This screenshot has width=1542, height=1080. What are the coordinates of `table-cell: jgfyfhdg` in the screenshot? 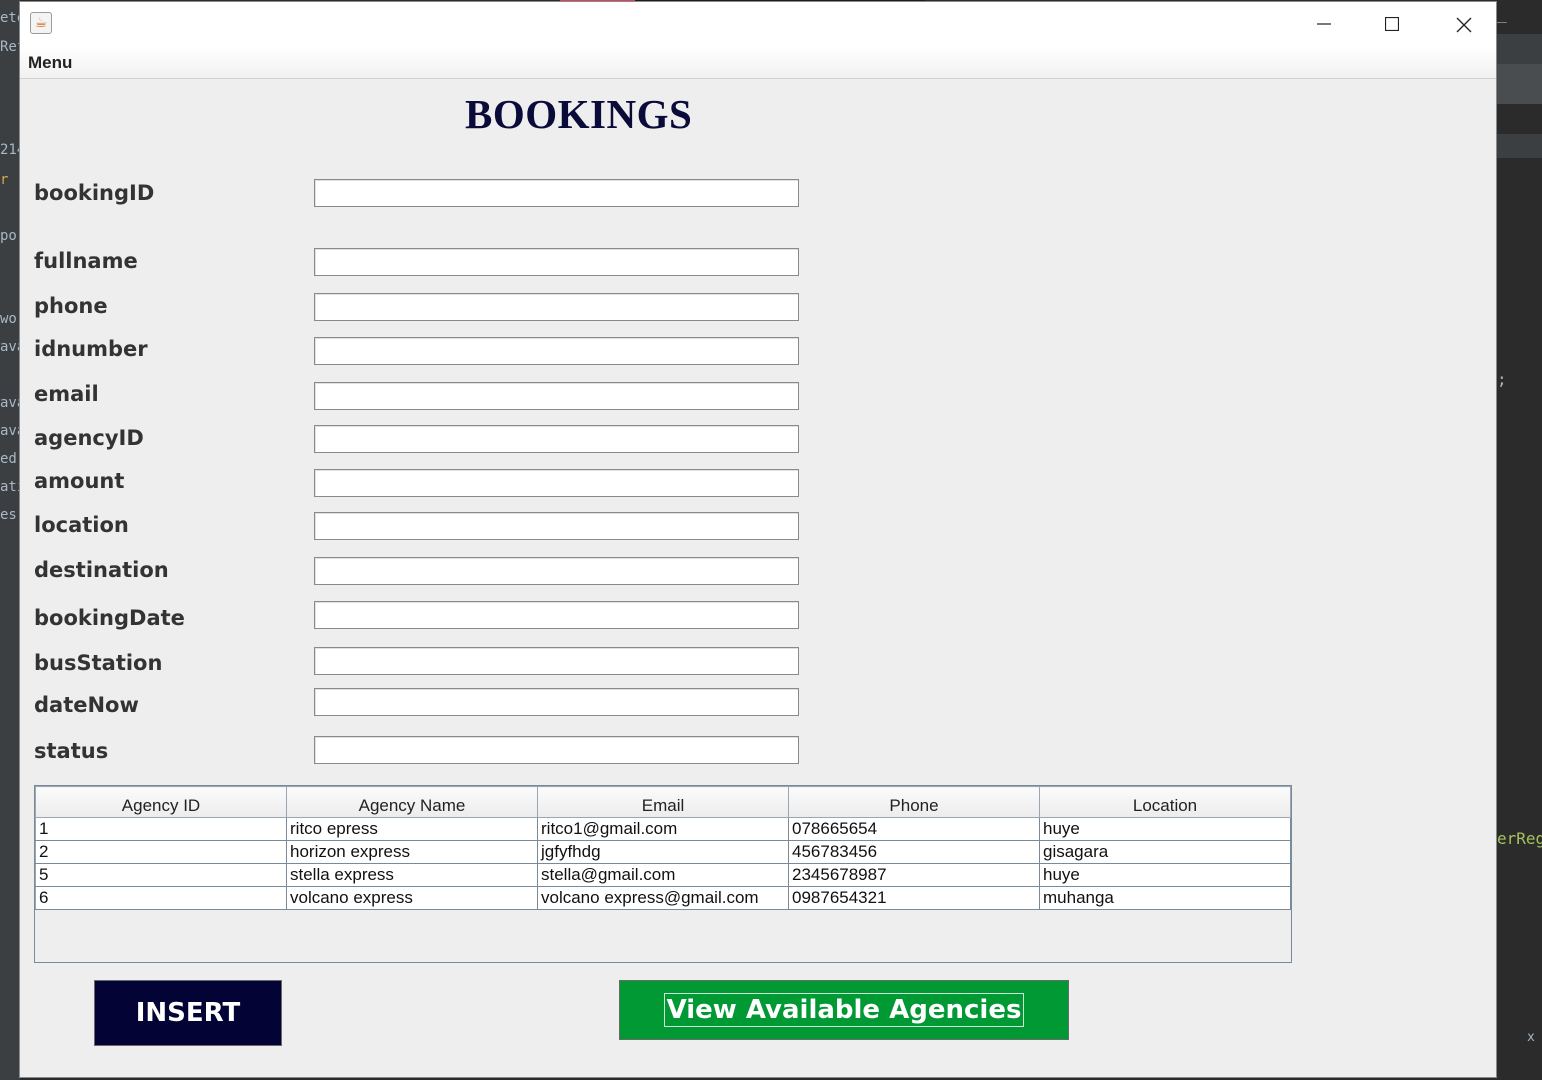 It's located at (663, 852).